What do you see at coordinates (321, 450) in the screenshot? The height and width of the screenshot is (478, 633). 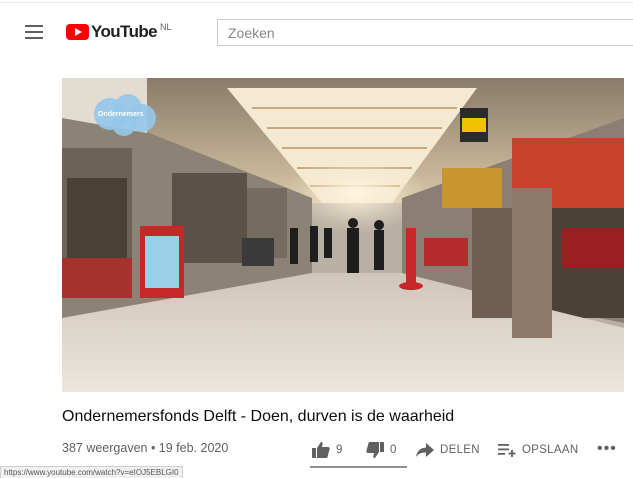 I see `thumbs-up-icon` at bounding box center [321, 450].